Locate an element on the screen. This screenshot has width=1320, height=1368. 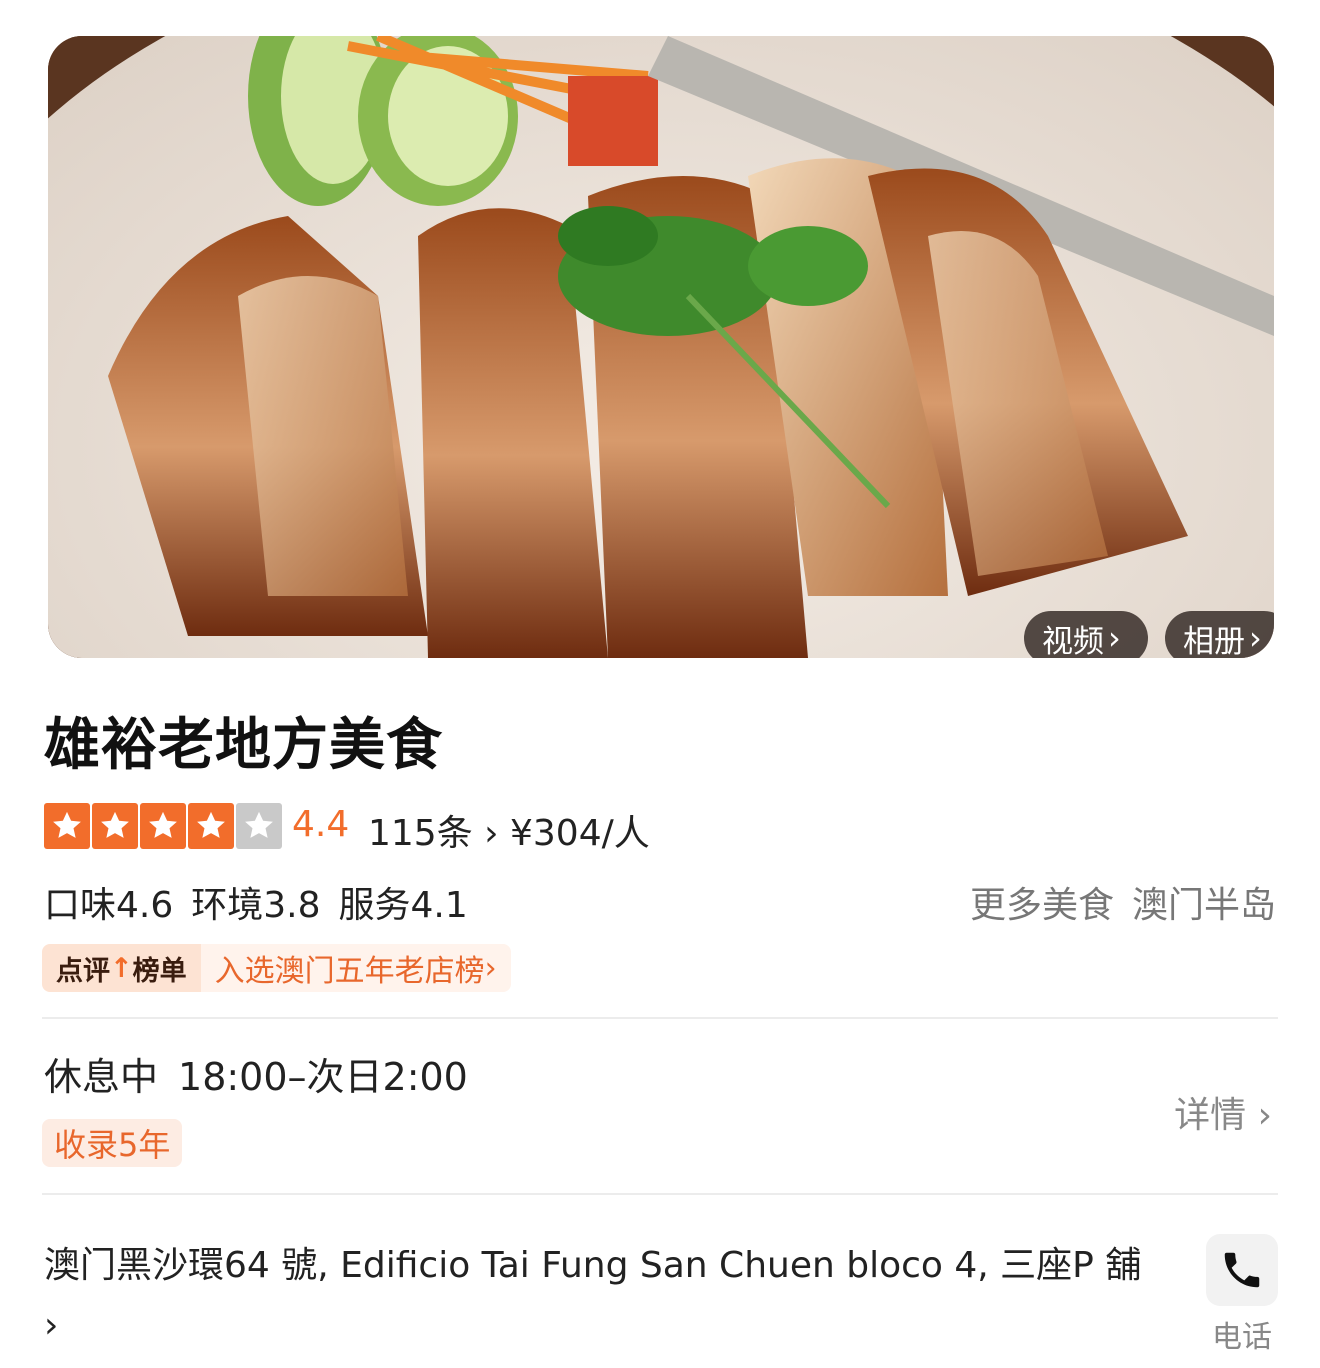
ranking-text: 入选澳门五年老店榜 › is located at coordinates (355, 968).